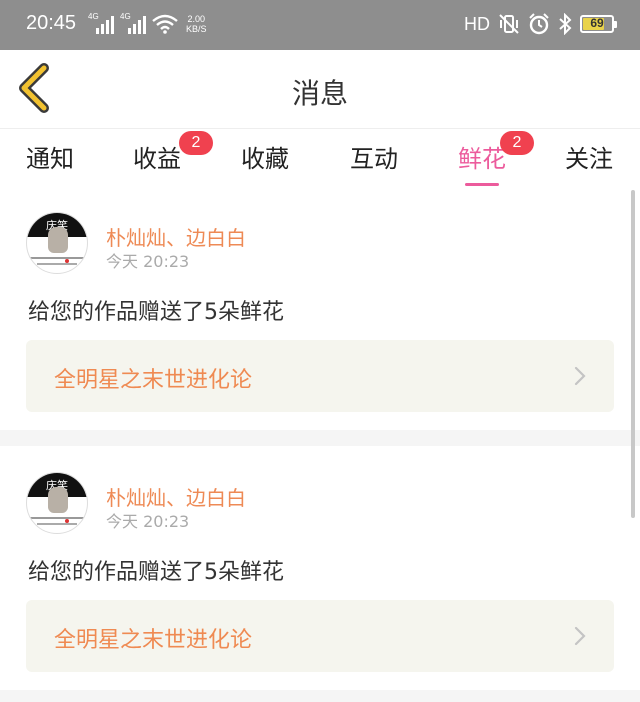 This screenshot has height=702, width=640. I want to click on speed-unit: KB/S, so click(196, 29).